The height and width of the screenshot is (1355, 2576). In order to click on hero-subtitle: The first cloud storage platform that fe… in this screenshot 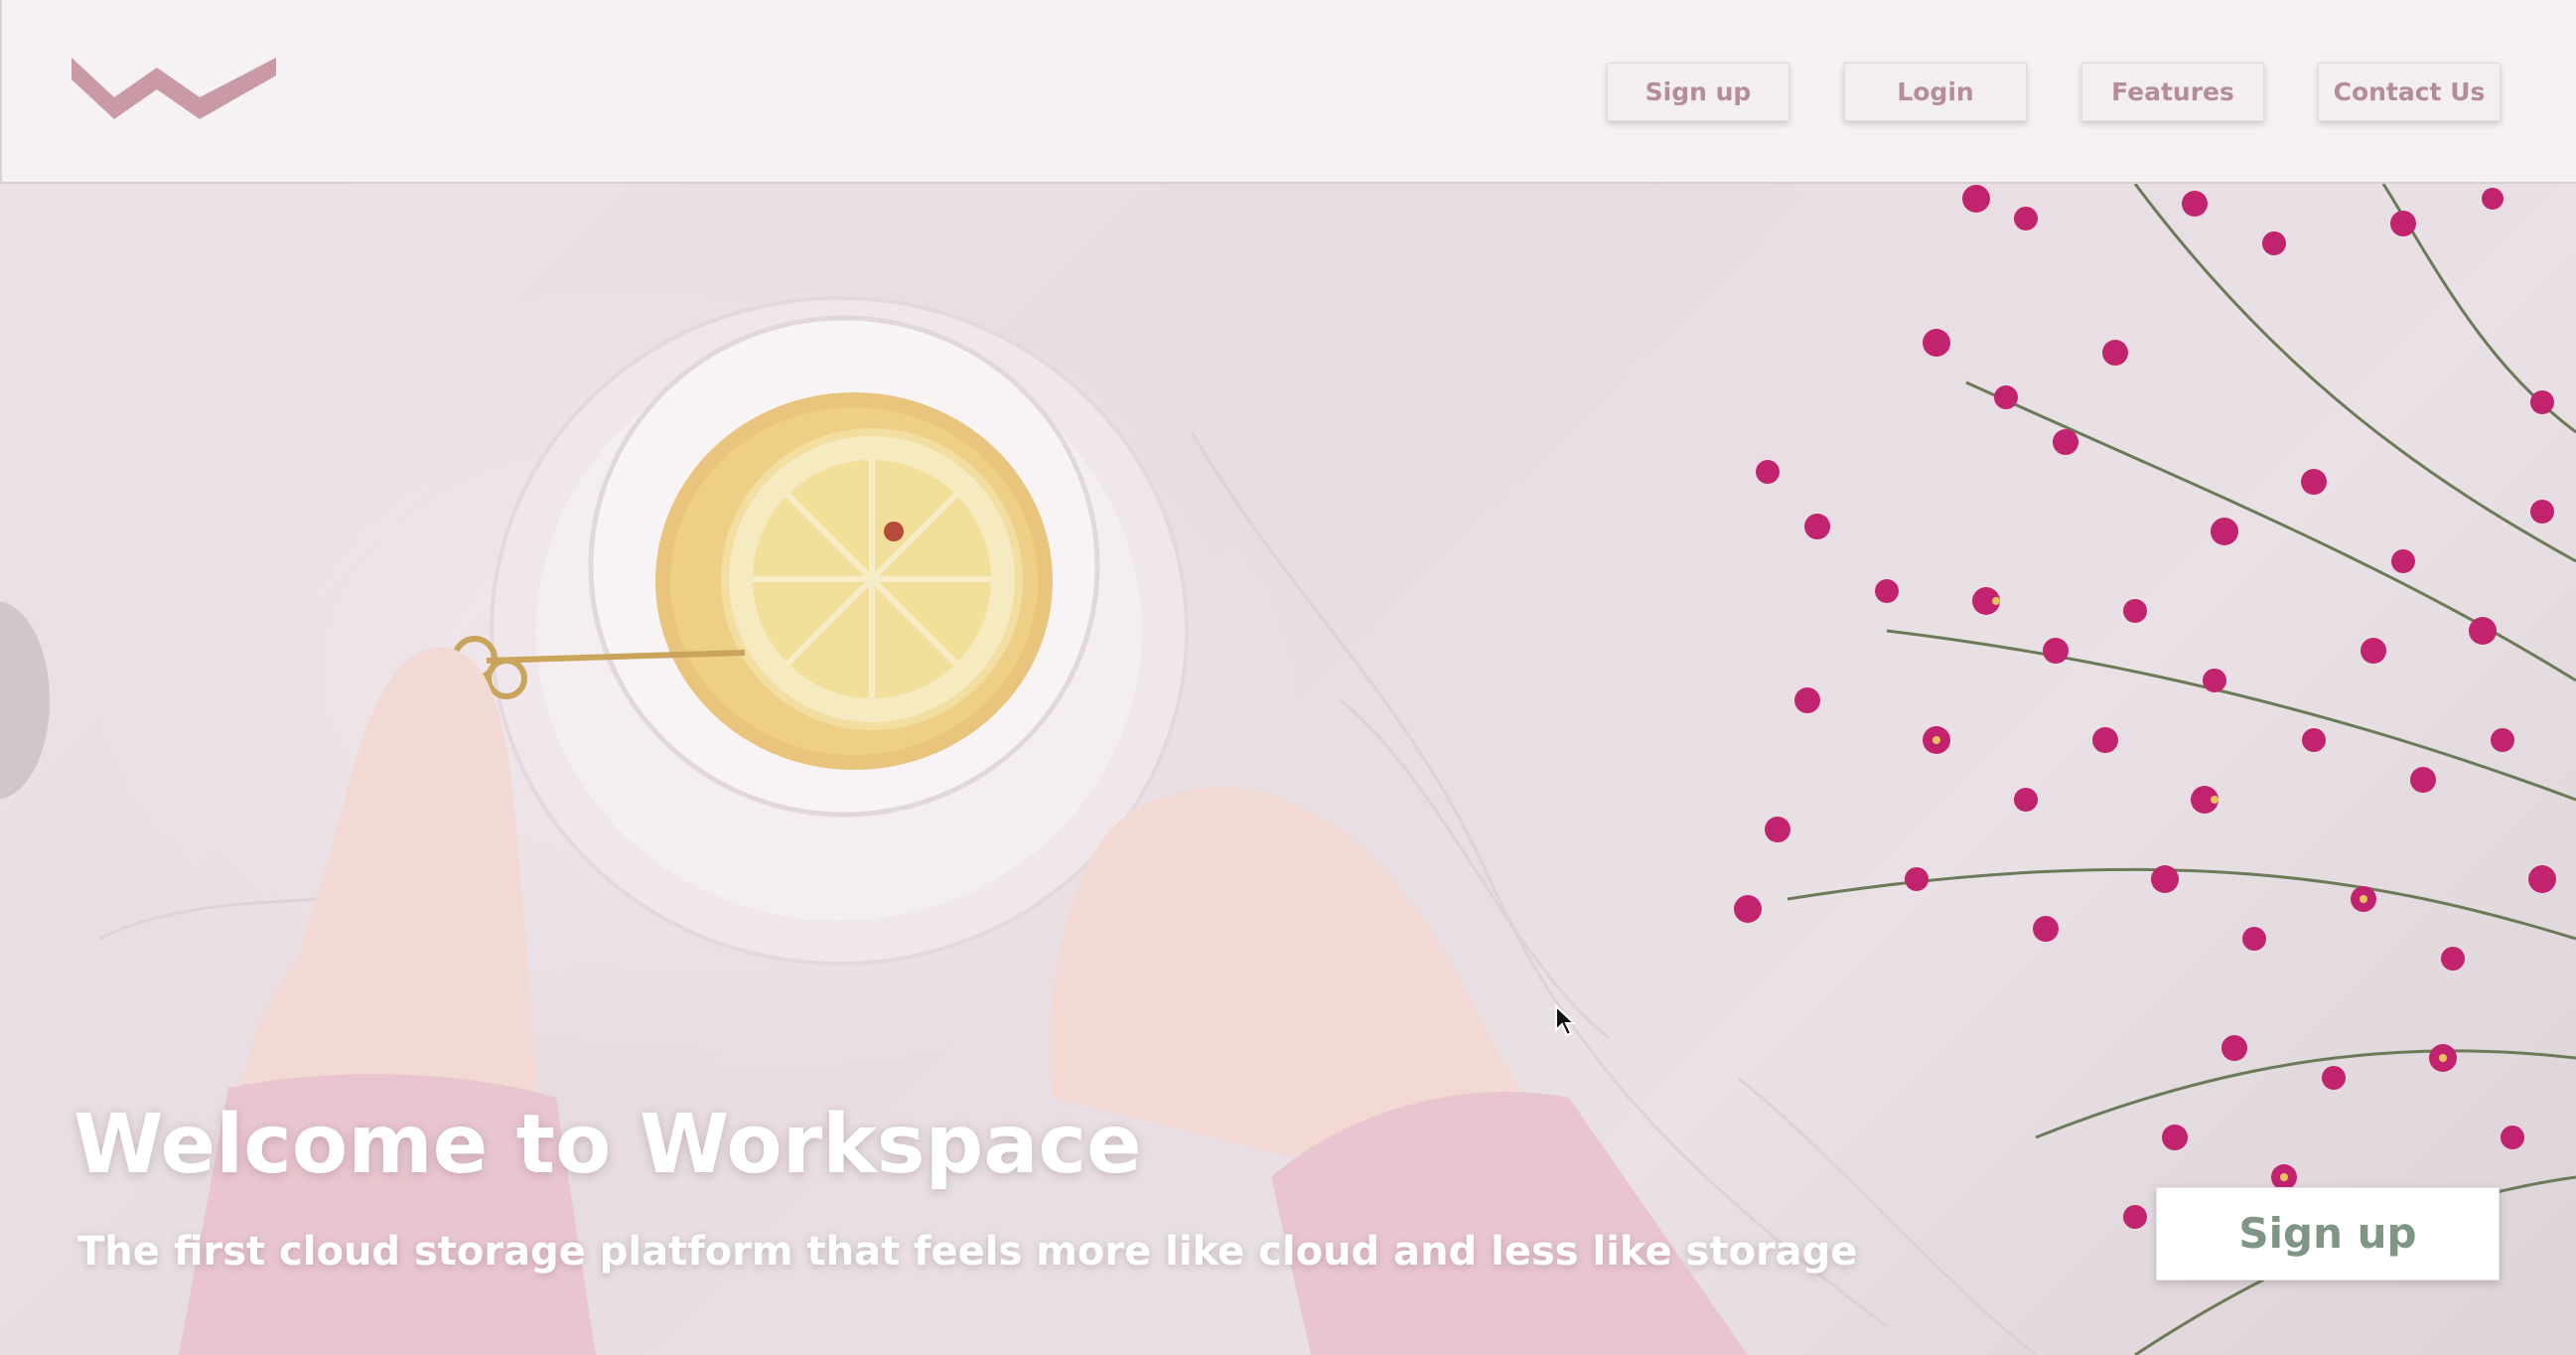, I will do `click(968, 1252)`.